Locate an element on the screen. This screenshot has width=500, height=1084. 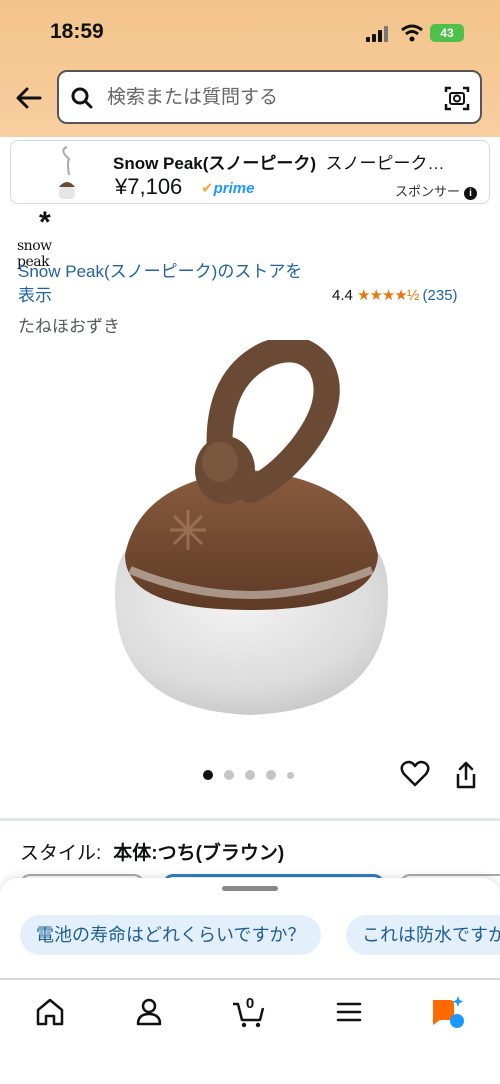
style-value: 本体:つち(ブラウン) is located at coordinates (199, 853).